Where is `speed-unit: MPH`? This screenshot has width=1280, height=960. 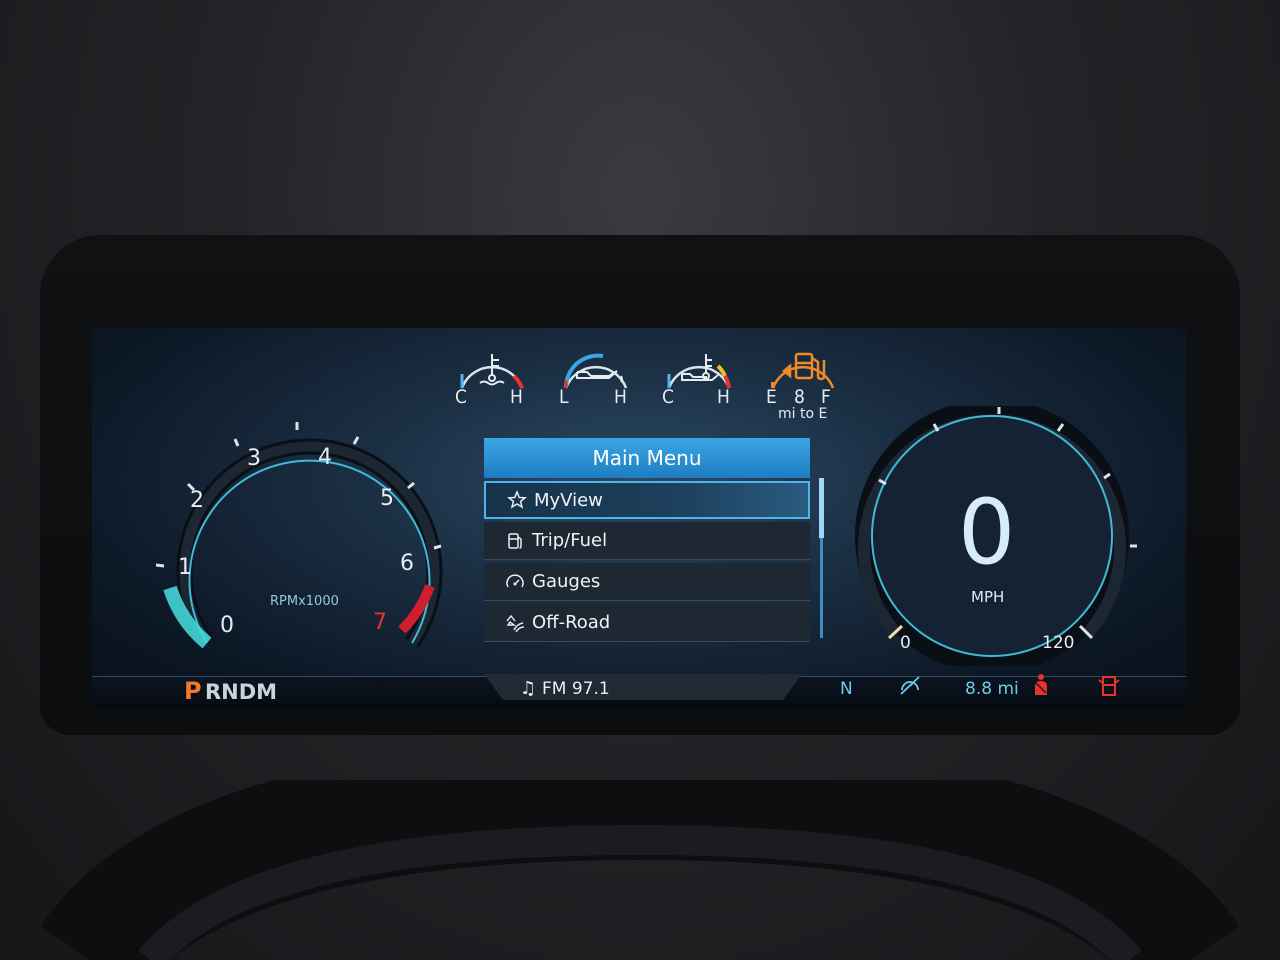
speed-unit: MPH is located at coordinates (988, 597).